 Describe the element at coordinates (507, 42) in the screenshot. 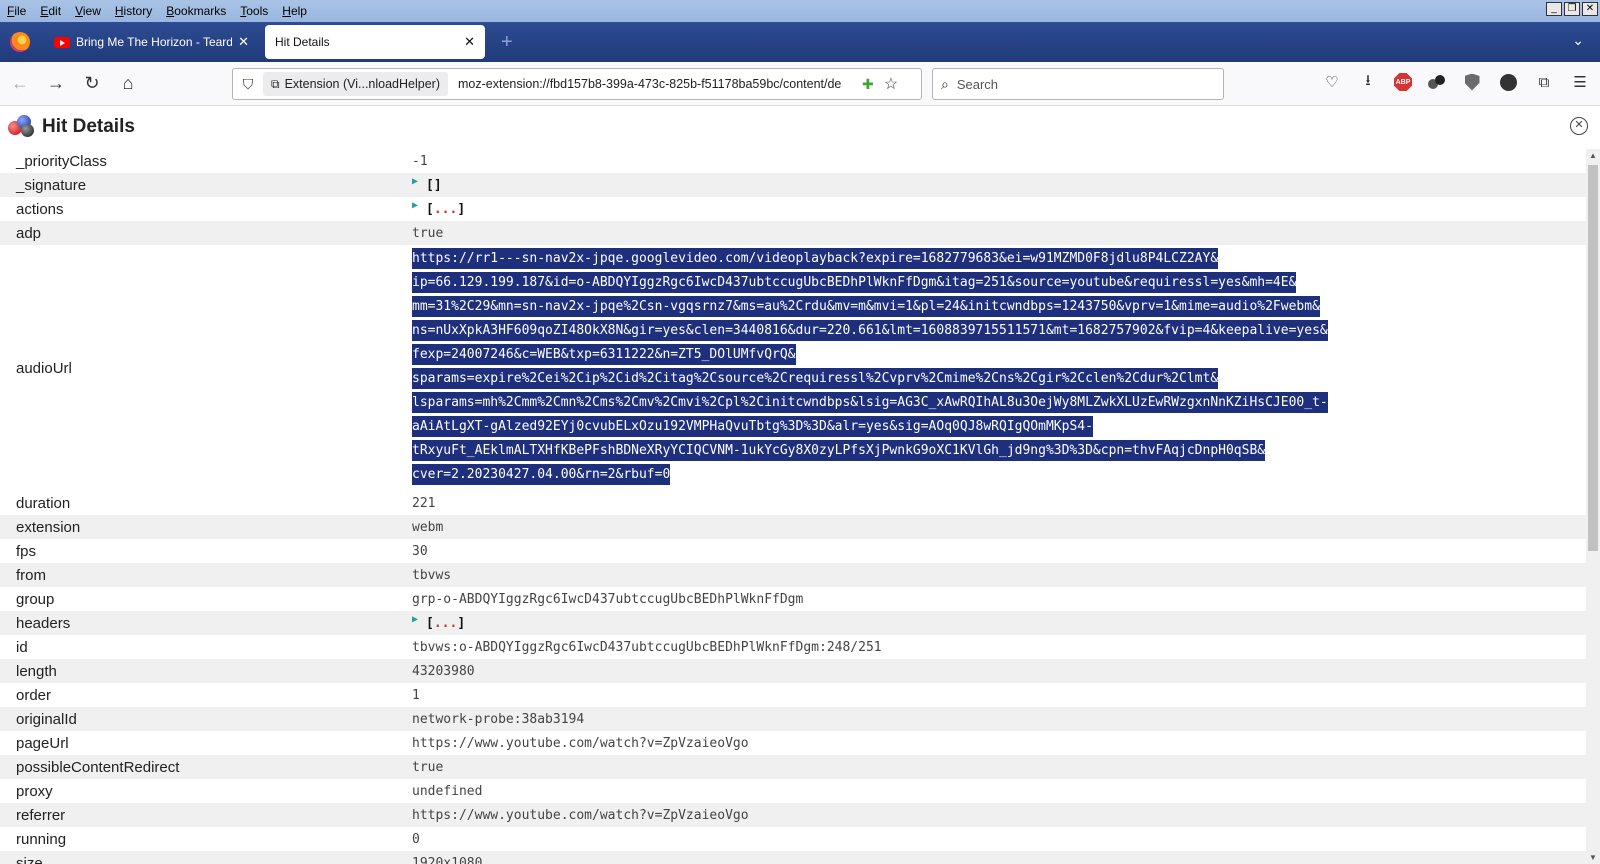

I see `new-tab-plus-icon: +` at that location.